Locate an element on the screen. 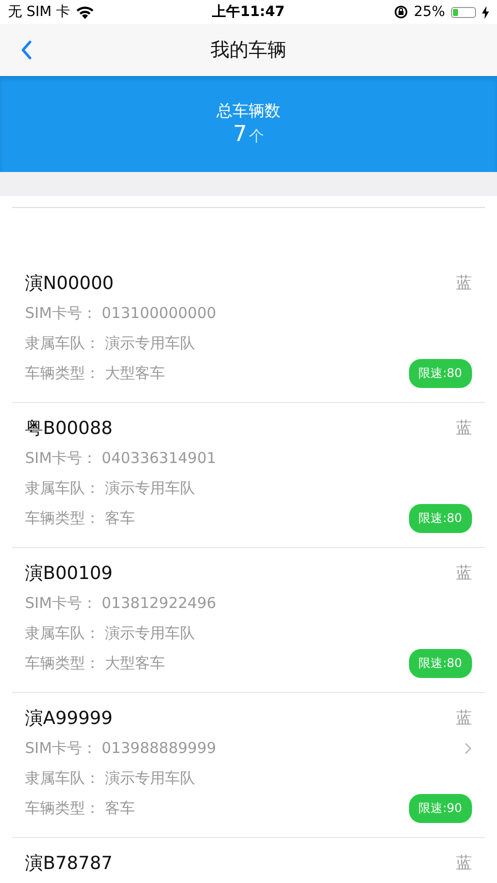 This screenshot has height=883, width=497. sim-number: SIM卡号： 013988889999 is located at coordinates (120, 748).